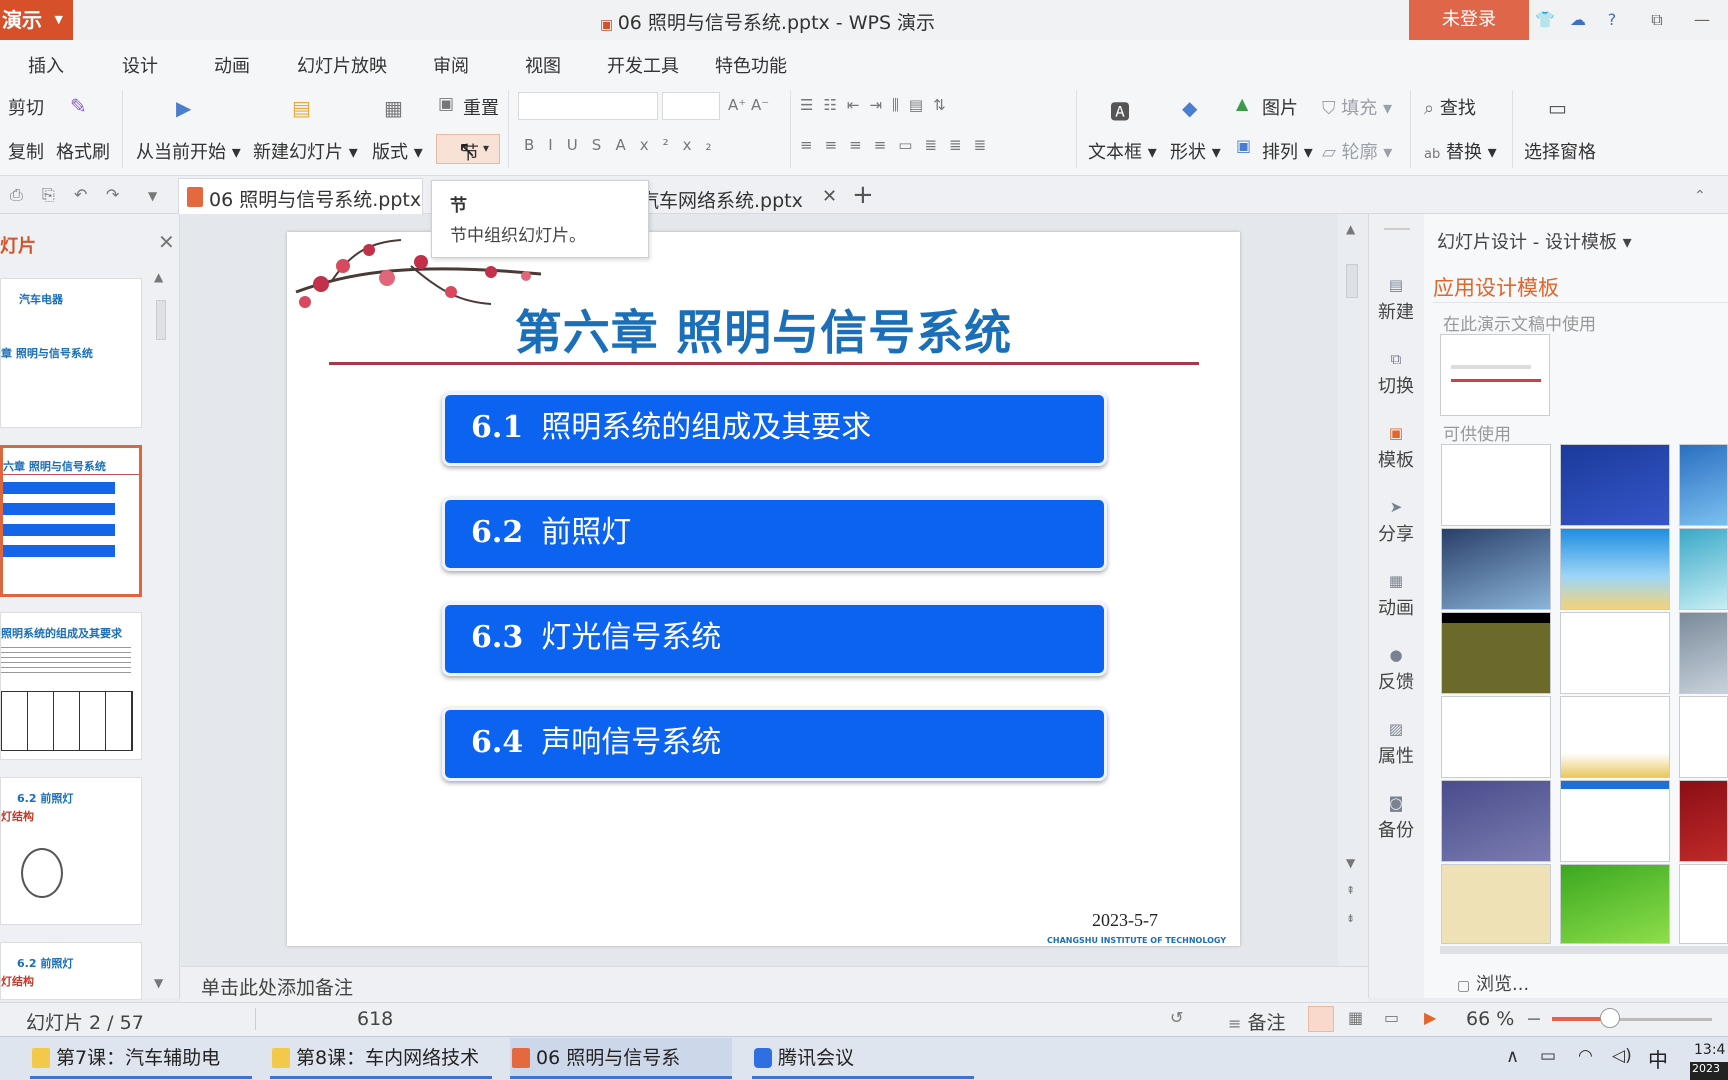 This screenshot has width=1728, height=1080. I want to click on shape-button: 形状 ▾, so click(1195, 151).